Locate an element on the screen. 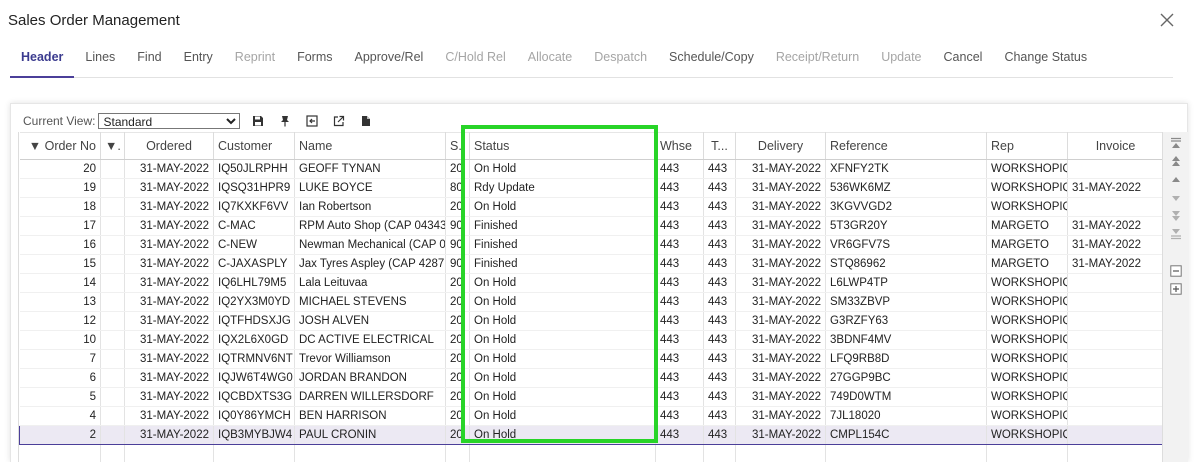  column-header: ▼ Order No is located at coordinates (60, 146).